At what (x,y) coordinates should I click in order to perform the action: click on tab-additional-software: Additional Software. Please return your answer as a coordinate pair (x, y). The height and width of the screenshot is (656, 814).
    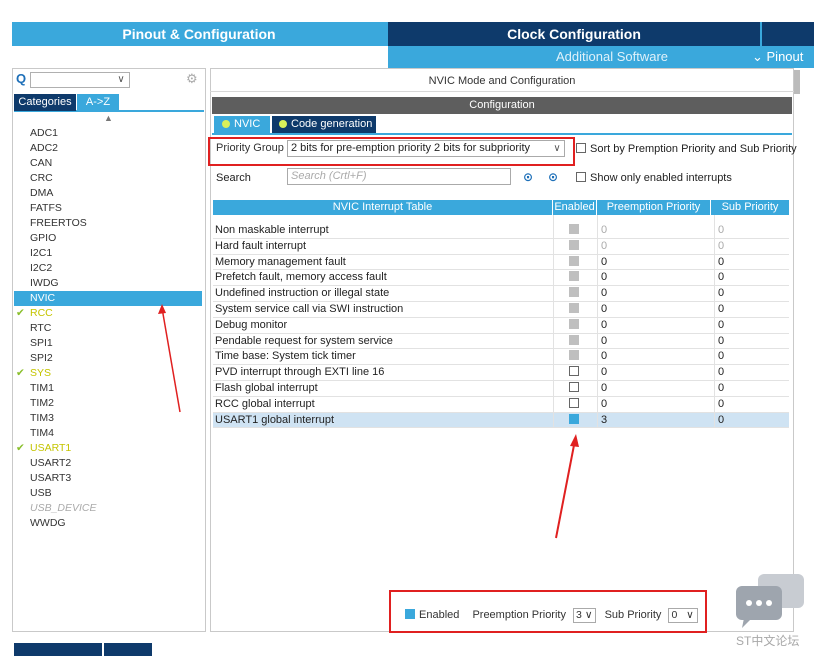
    Looking at the image, I should click on (612, 57).